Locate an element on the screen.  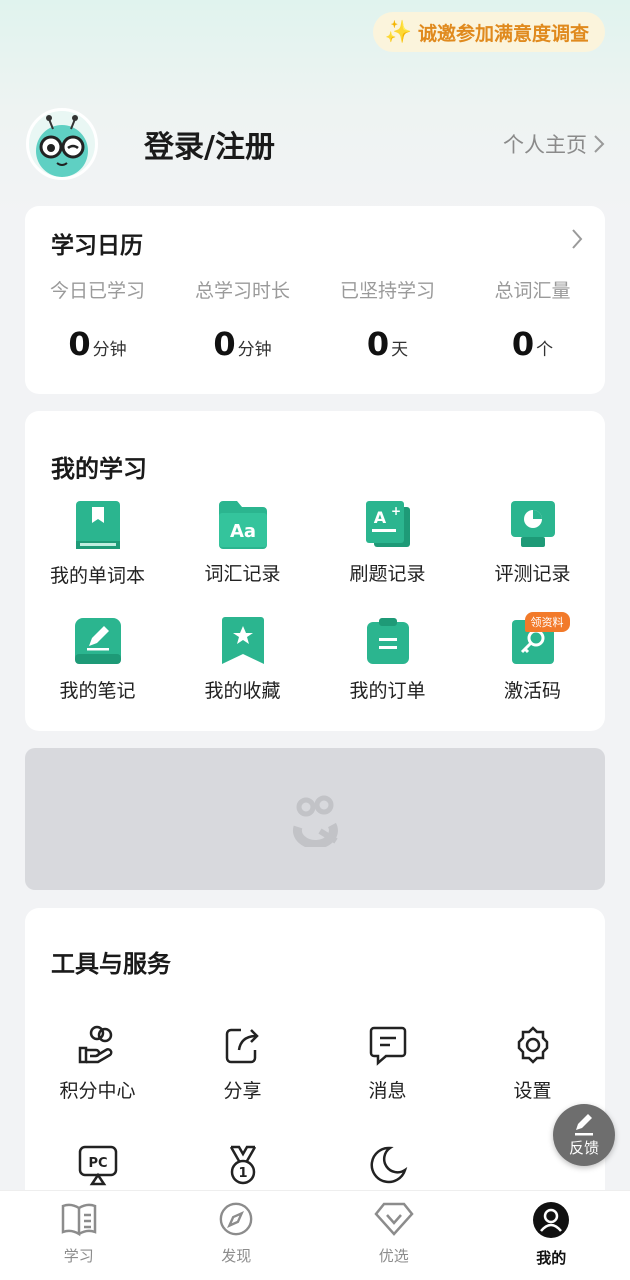
tools-grid: 积分中心 分享 消息 设置 PC 1 is located at coordinates (315, 1114).